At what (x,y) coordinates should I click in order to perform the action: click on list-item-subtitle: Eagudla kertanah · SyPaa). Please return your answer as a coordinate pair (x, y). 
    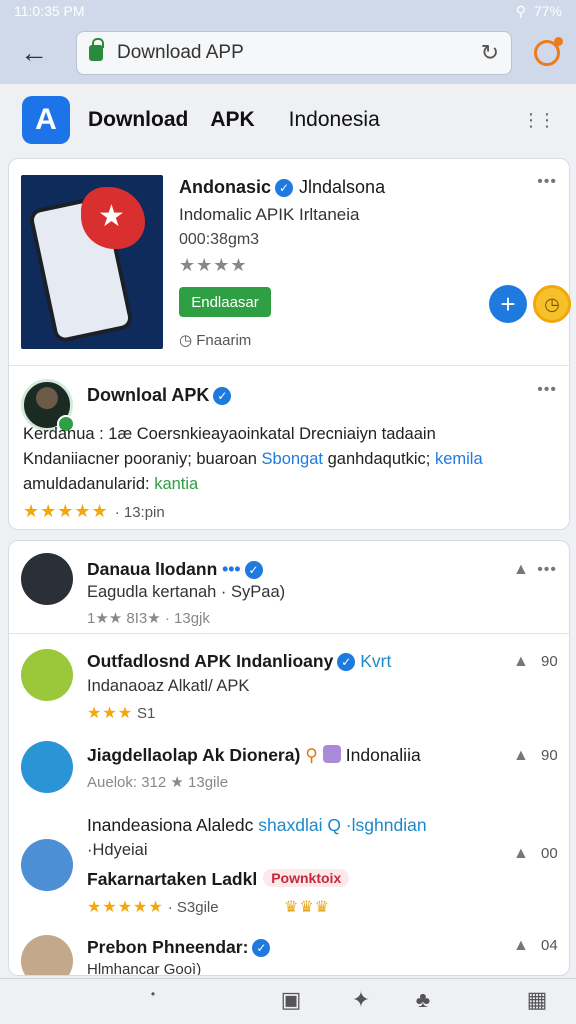
    Looking at the image, I should click on (186, 592).